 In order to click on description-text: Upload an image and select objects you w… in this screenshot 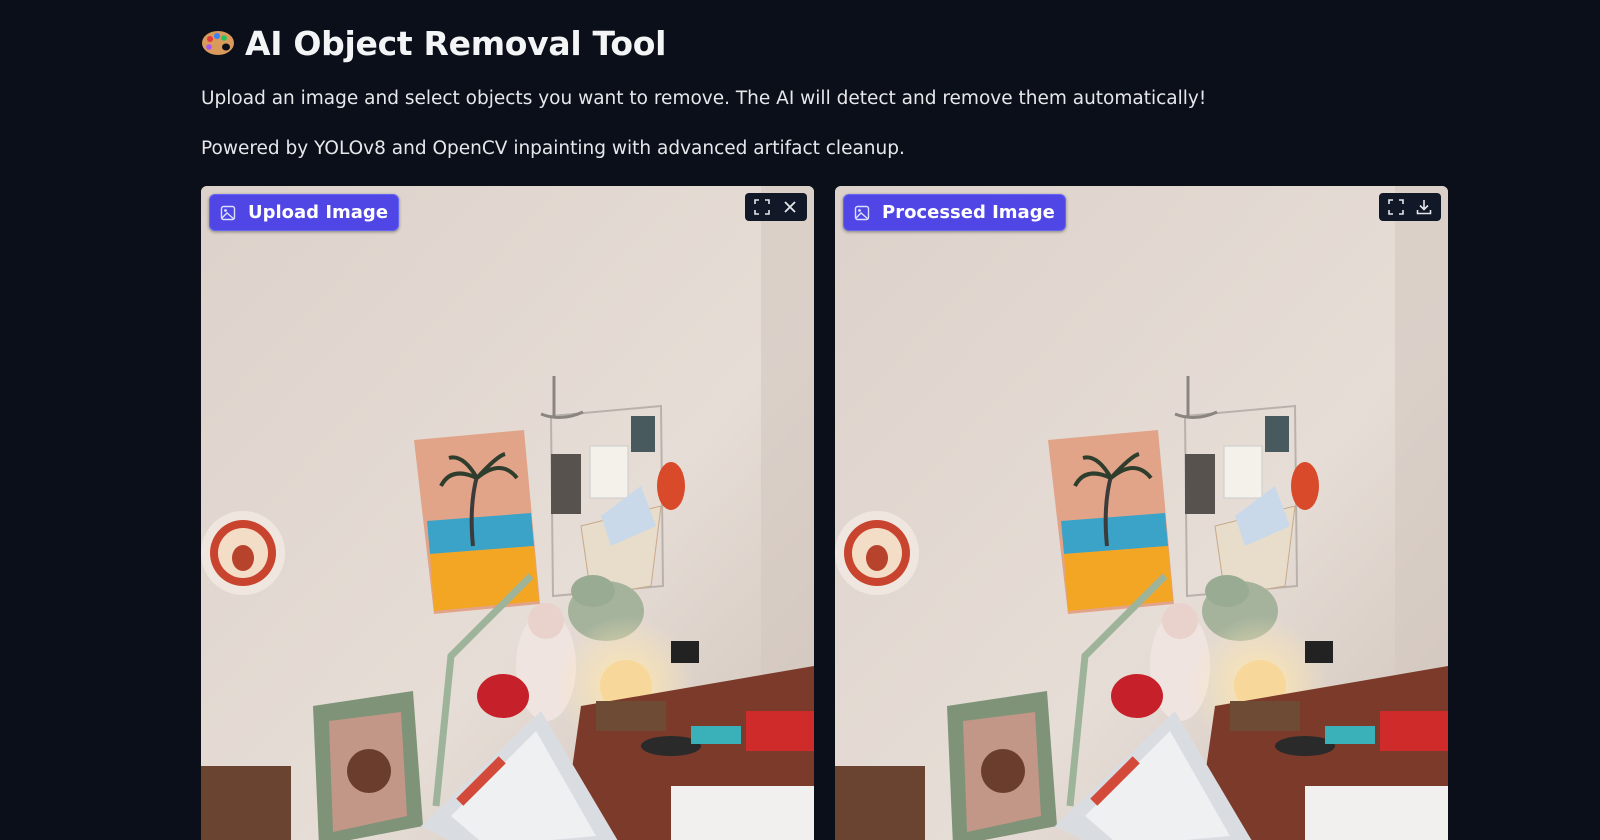, I will do `click(704, 98)`.